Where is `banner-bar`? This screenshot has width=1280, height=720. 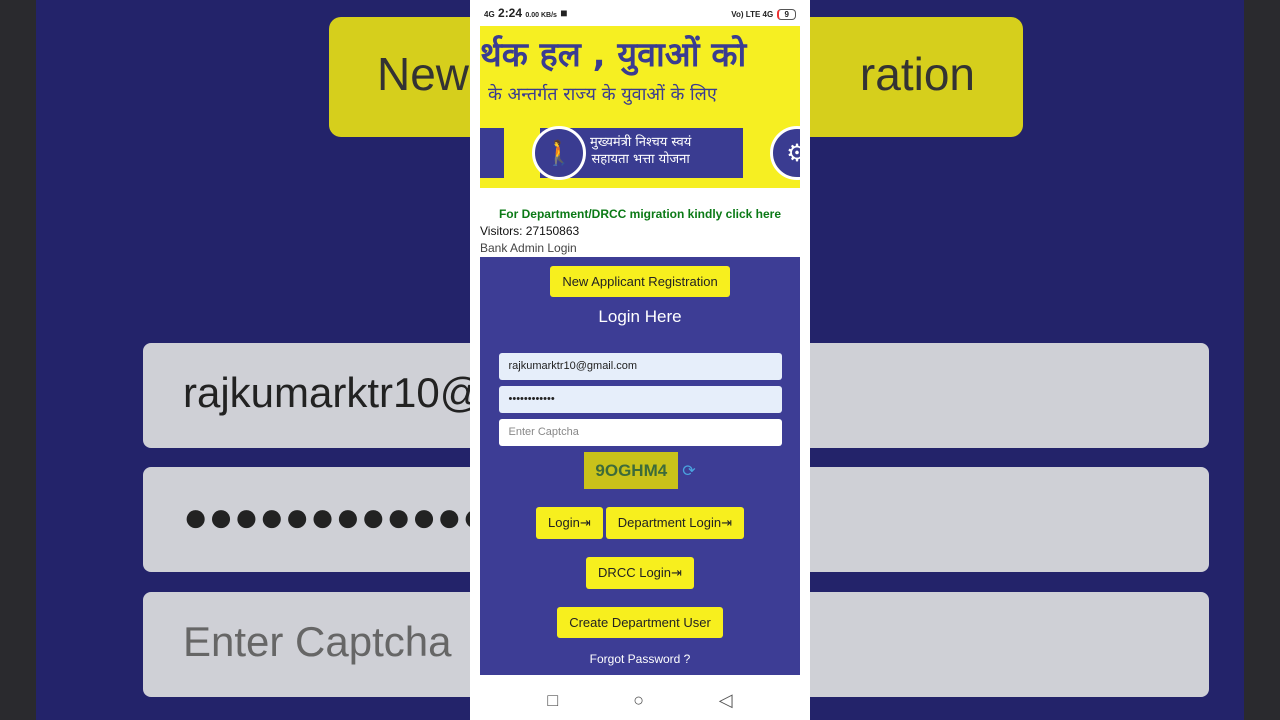
banner-bar is located at coordinates (492, 153).